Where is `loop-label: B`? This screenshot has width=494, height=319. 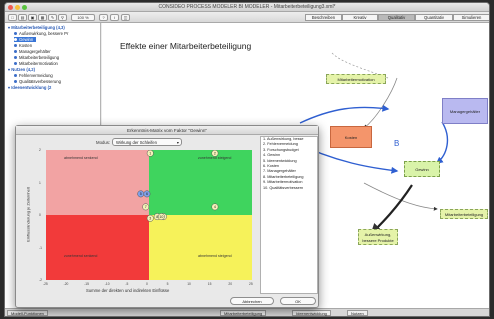 loop-label: B is located at coordinates (397, 143).